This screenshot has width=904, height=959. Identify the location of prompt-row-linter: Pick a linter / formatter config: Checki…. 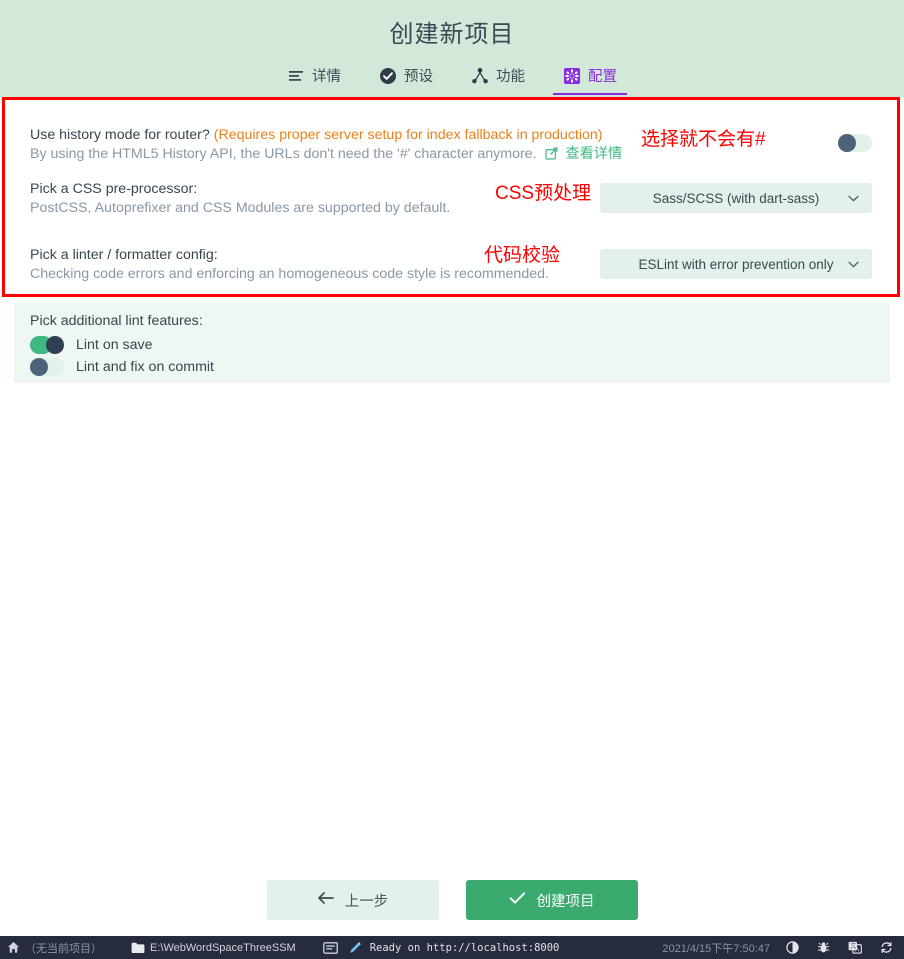
(452, 261).